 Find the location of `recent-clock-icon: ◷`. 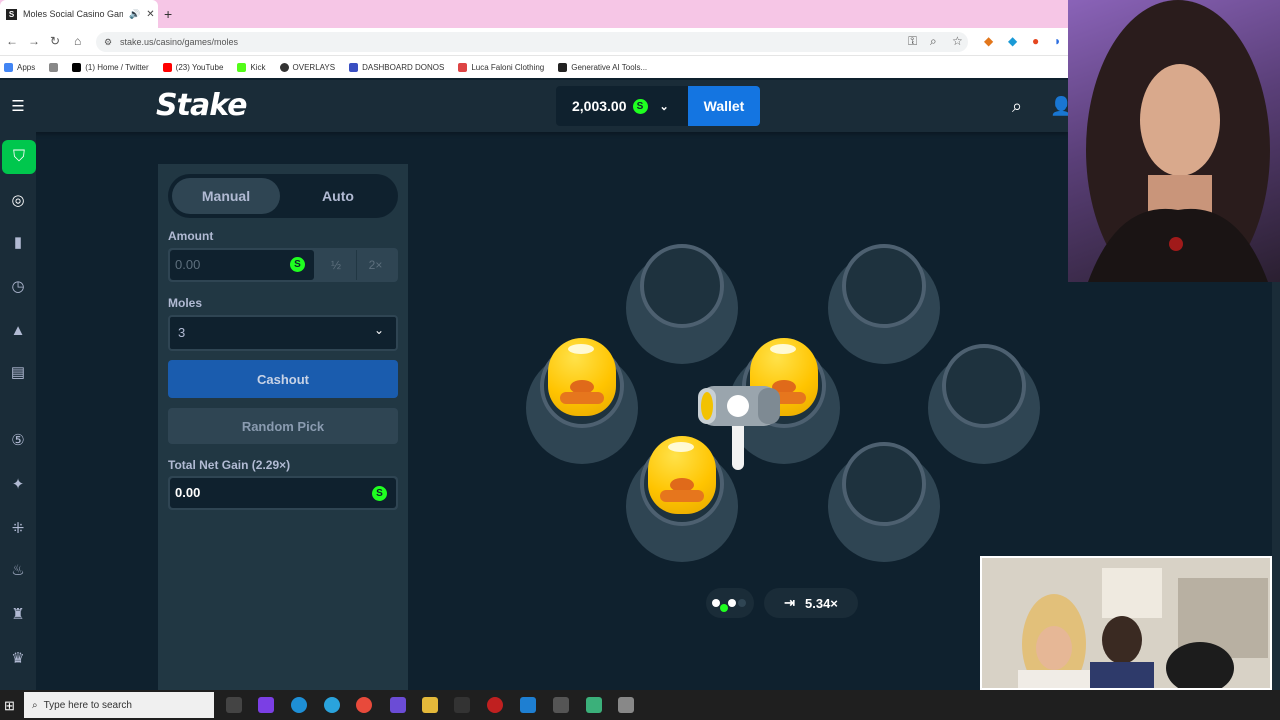

recent-clock-icon: ◷ is located at coordinates (18, 286).